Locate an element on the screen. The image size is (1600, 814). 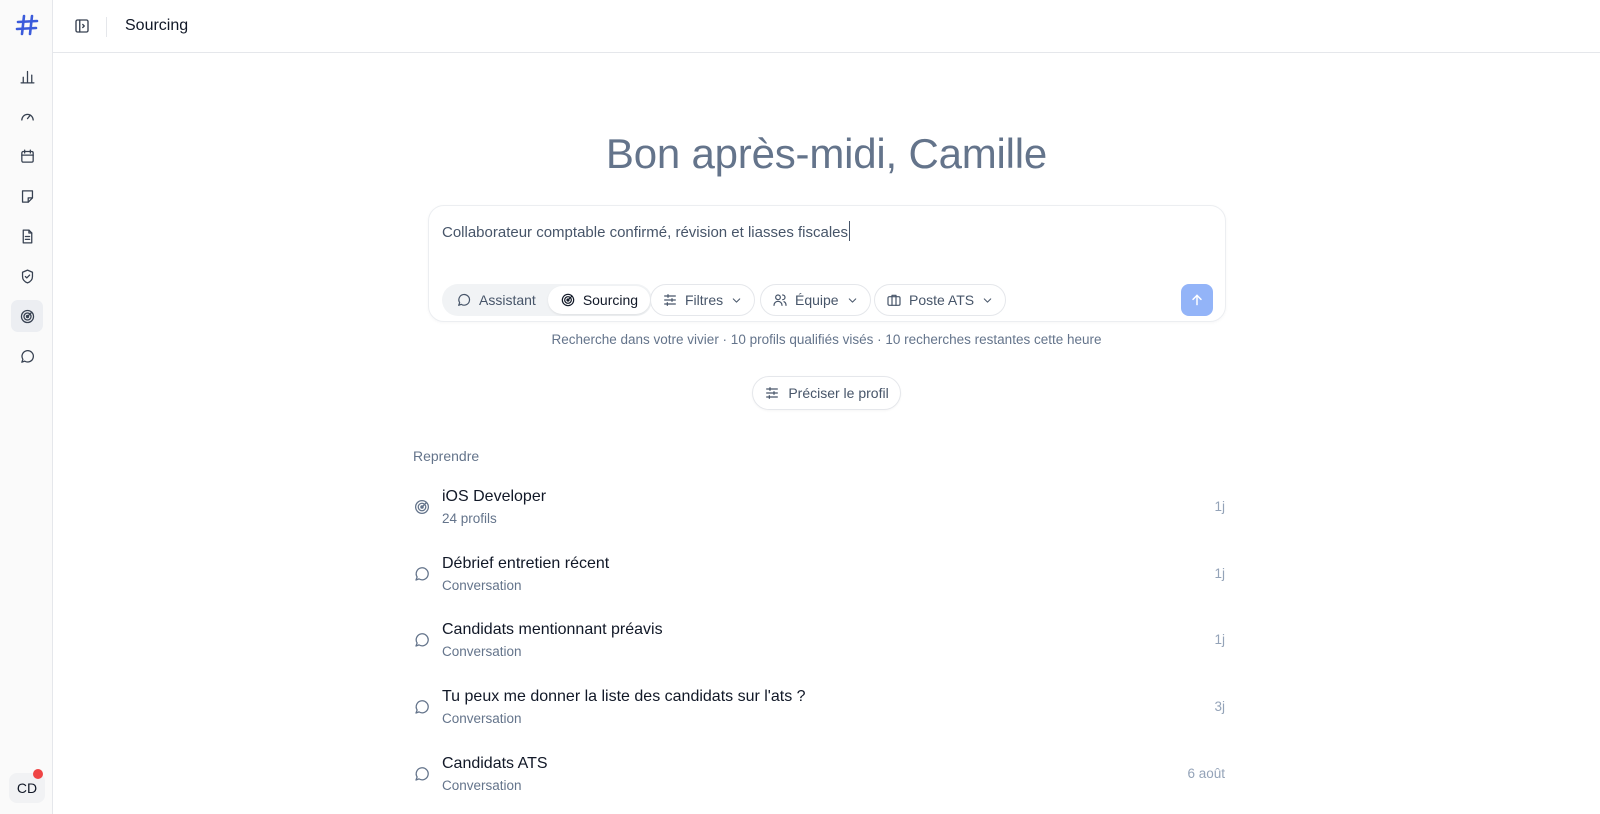
send-button is located at coordinates (1197, 300).